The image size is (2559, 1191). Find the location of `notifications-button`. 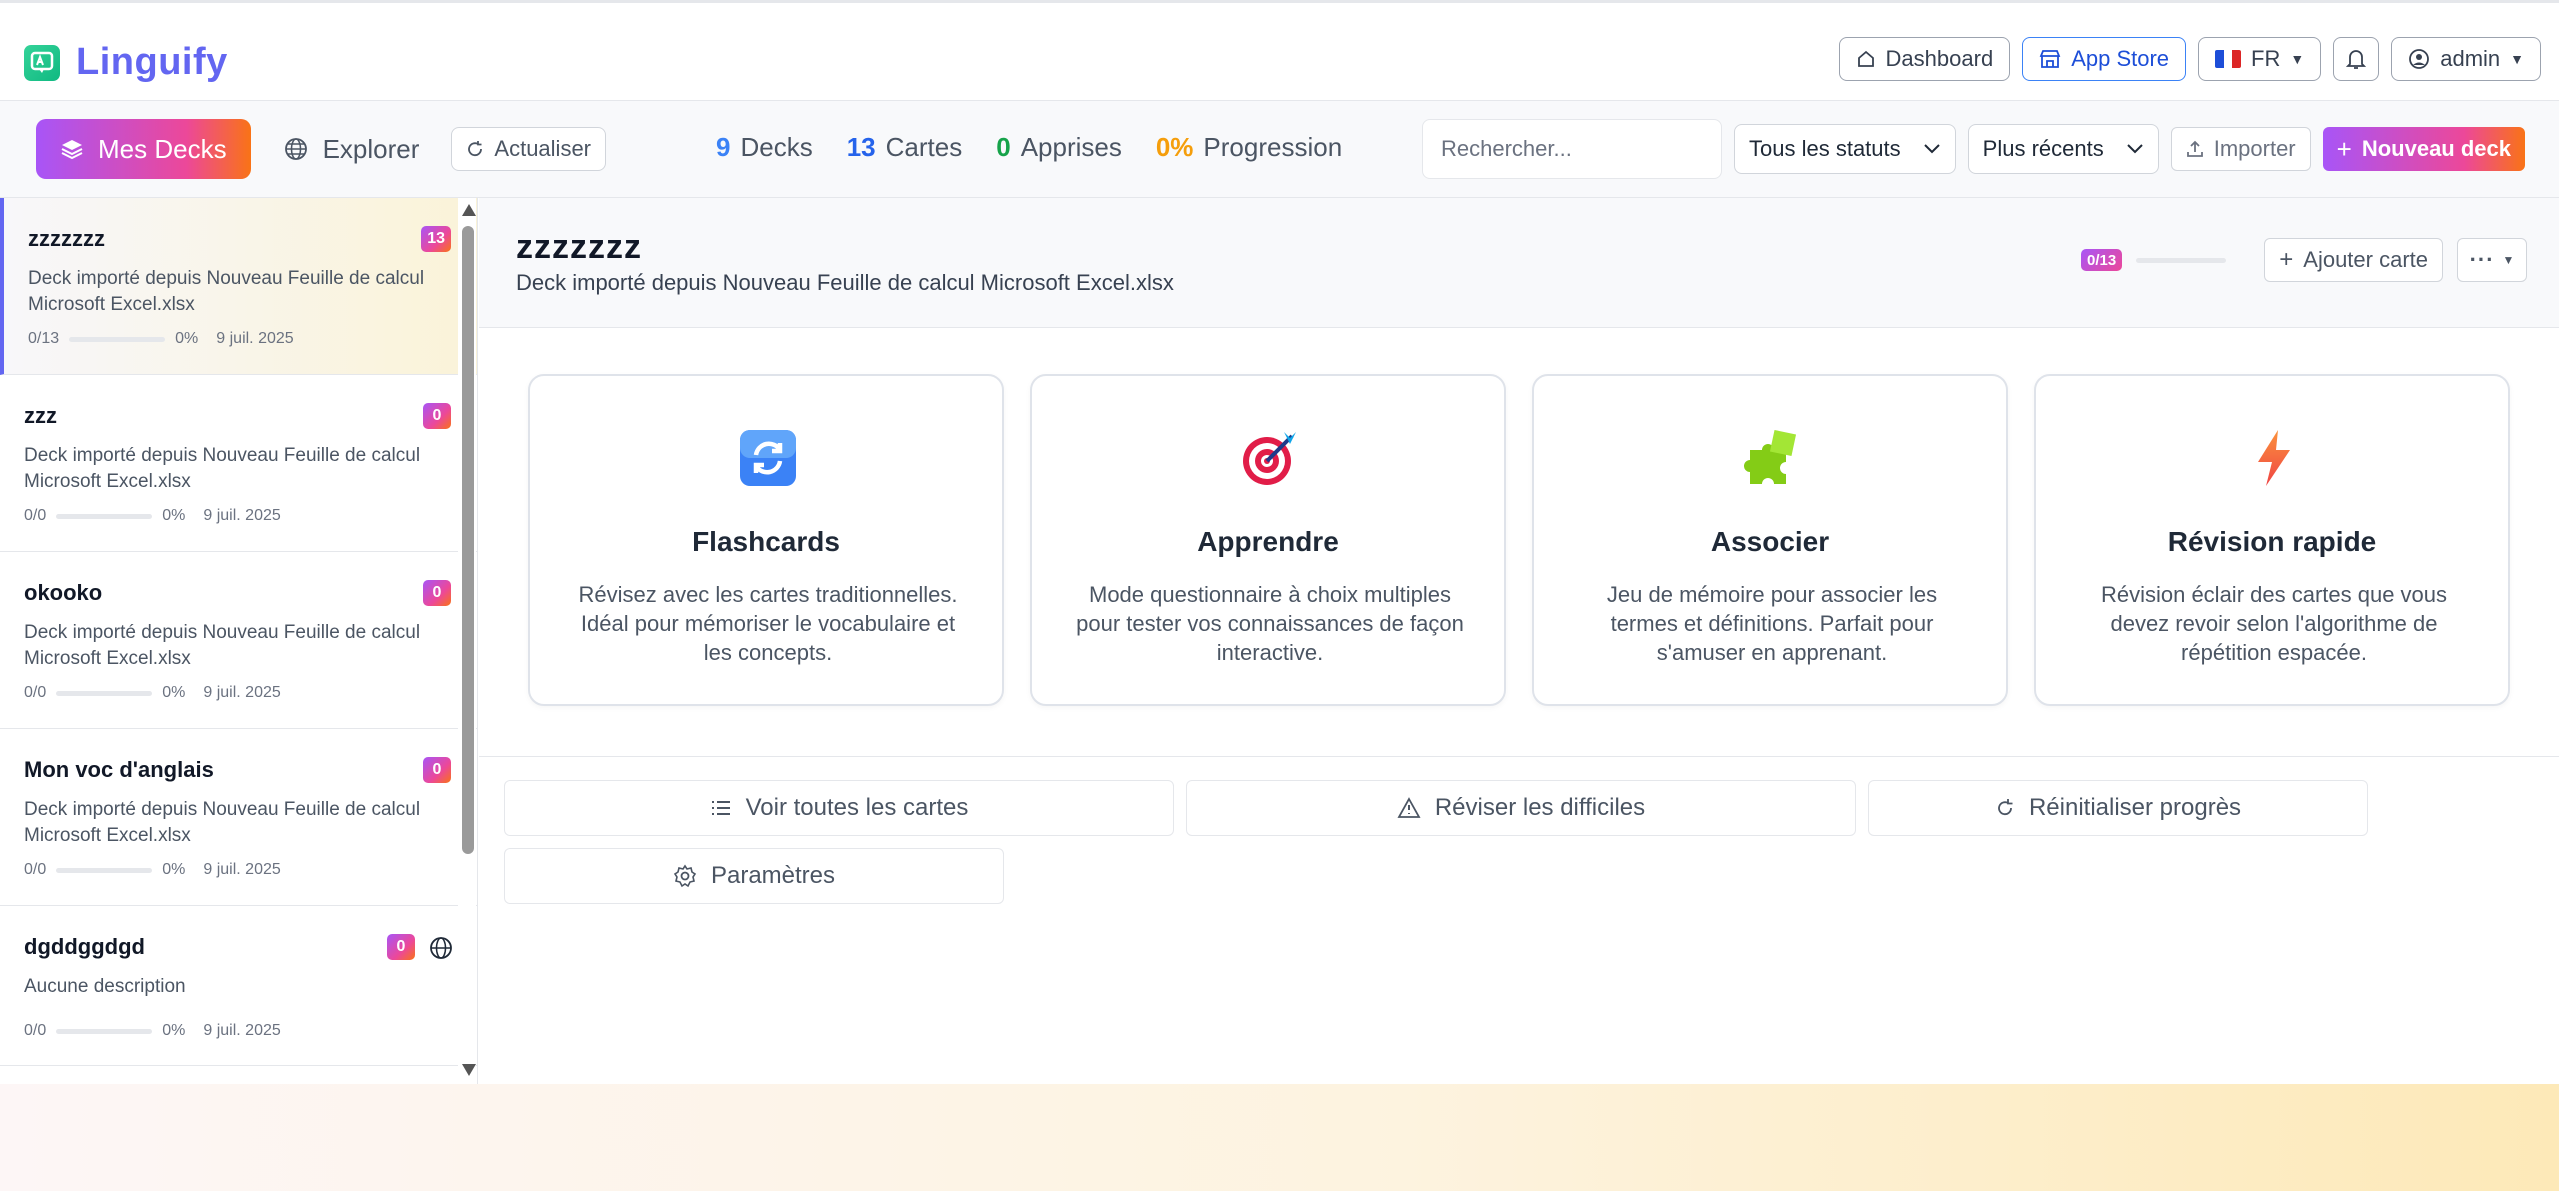

notifications-button is located at coordinates (2356, 59).